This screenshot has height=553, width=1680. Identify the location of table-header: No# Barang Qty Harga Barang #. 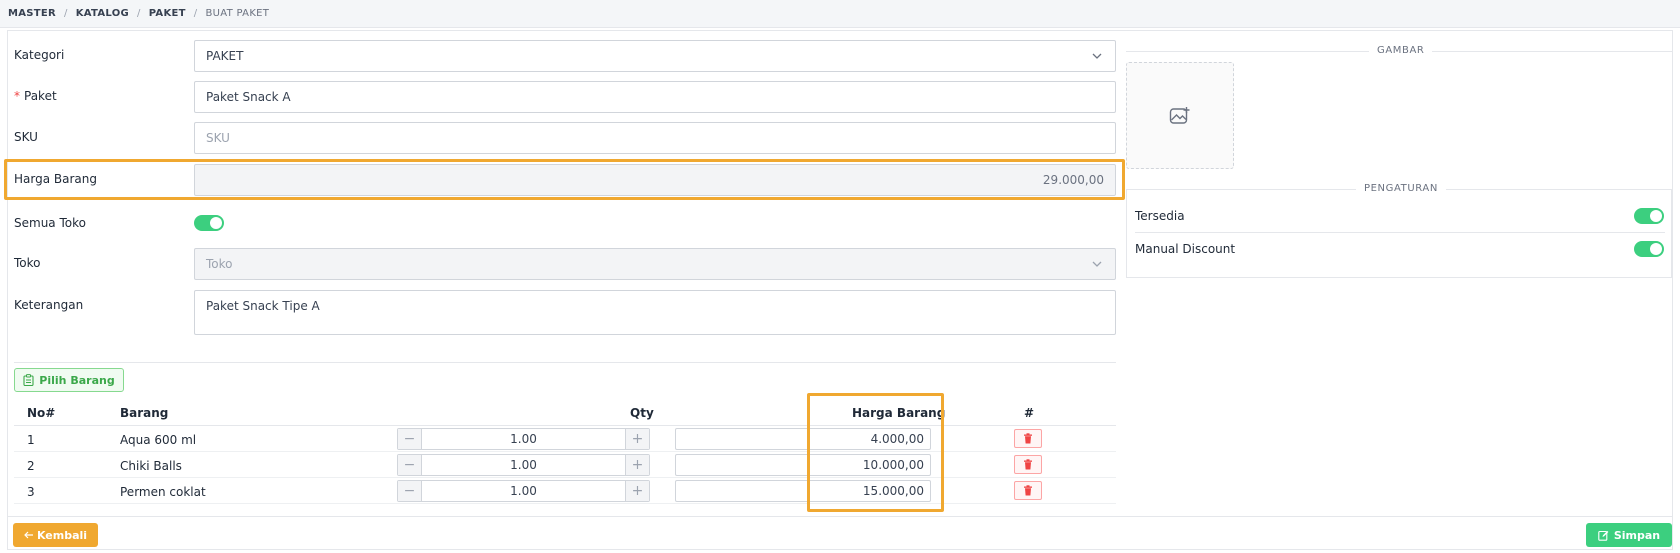
(565, 413).